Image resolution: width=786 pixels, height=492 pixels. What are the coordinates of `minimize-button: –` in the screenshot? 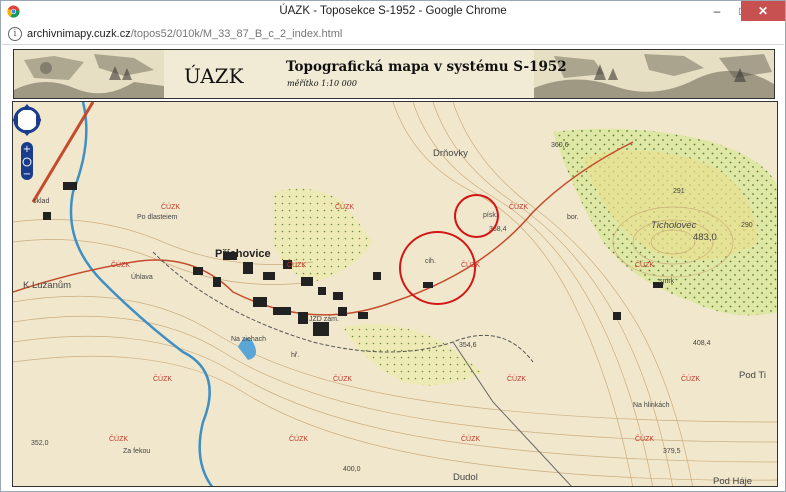 It's located at (717, 11).